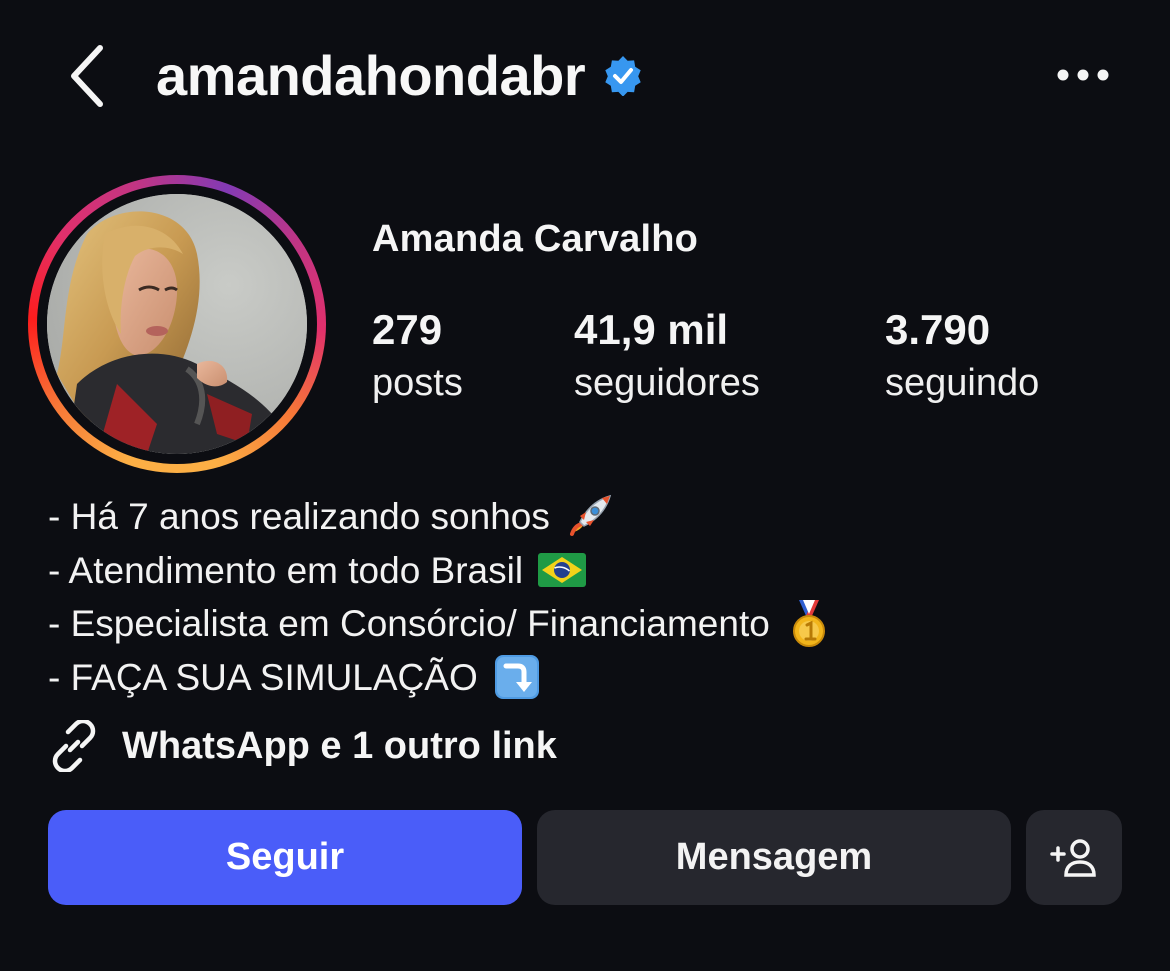 This screenshot has height=971, width=1170. I want to click on links-label: WhatsApp e 1 outro link, so click(339, 745).